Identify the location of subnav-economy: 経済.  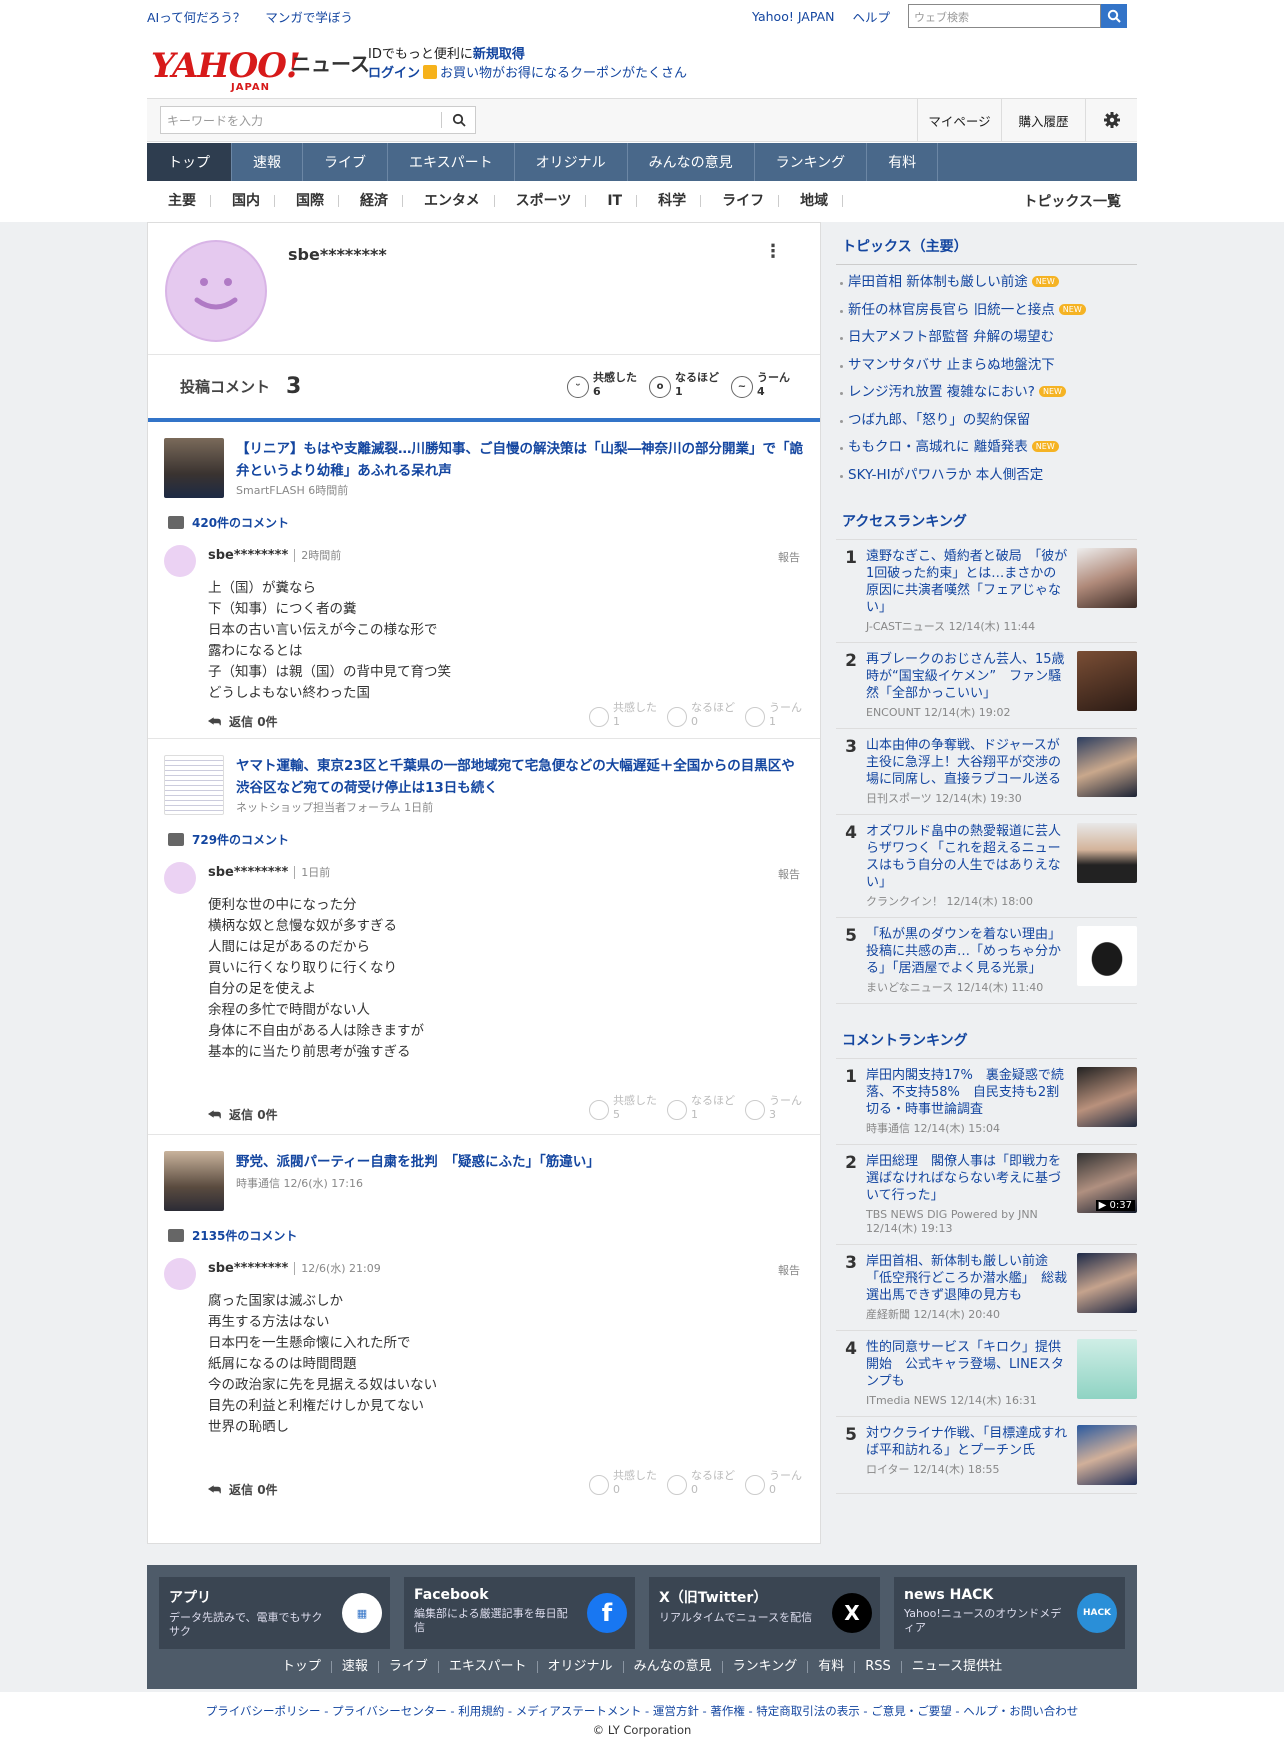
(371, 201).